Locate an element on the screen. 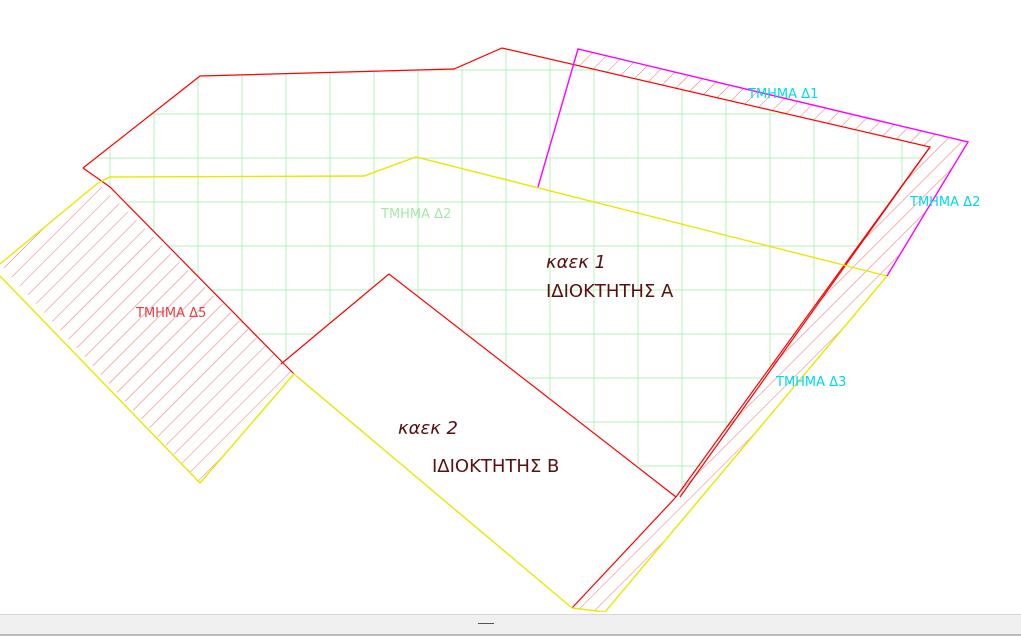 The height and width of the screenshot is (636, 1021). label-owner-b: ΙΔΙΟΚΤΗΤΗΣ Β is located at coordinates (495, 466).